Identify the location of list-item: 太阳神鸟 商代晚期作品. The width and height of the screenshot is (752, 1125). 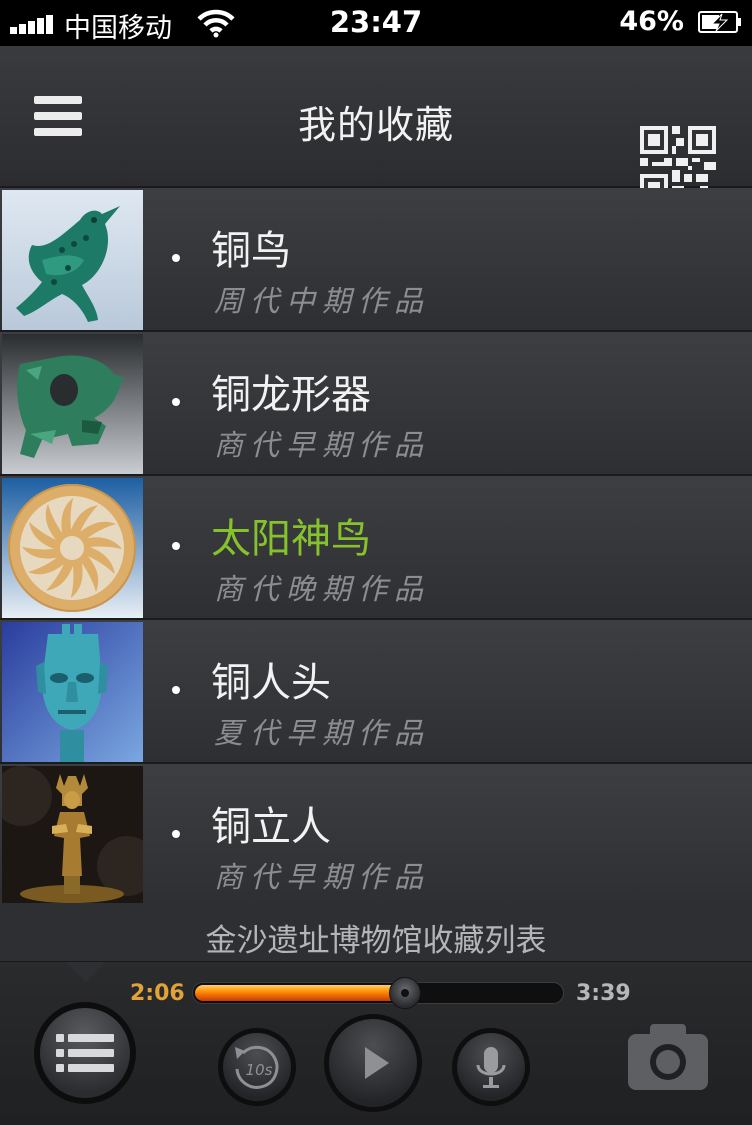
(376, 548).